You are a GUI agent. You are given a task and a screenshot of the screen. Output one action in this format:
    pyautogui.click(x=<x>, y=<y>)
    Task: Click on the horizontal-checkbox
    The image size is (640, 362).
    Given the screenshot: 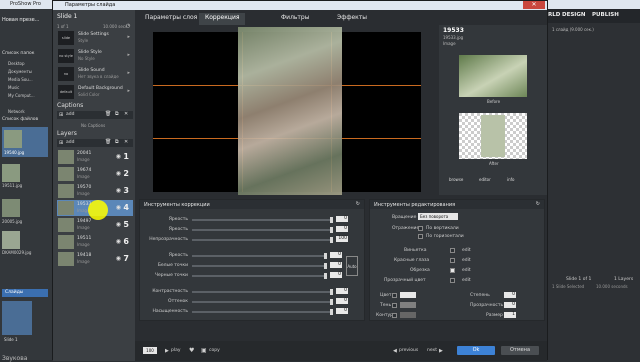 What is the action you would take?
    pyautogui.click(x=420, y=236)
    